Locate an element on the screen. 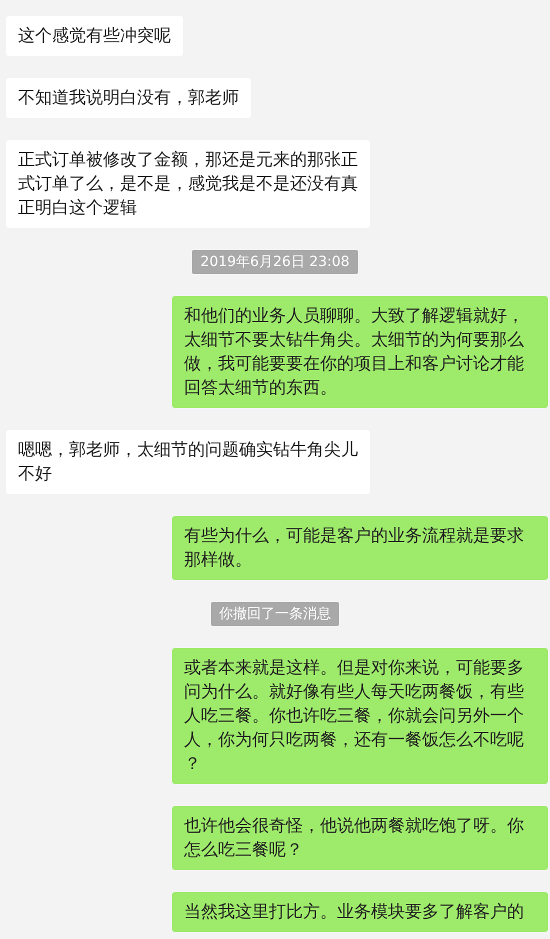 The width and height of the screenshot is (550, 939). sent-message-bubble: 有些为什么，可能是客户的业务流程就是要求 那样做。 is located at coordinates (360, 548).